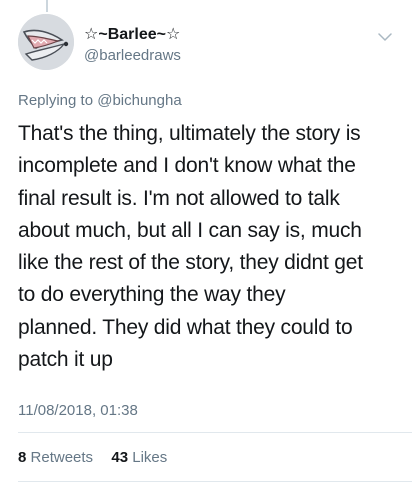 This screenshot has height=488, width=412. What do you see at coordinates (190, 230) in the screenshot?
I see `tweet-text-line: about much, but all I can say is, much` at bounding box center [190, 230].